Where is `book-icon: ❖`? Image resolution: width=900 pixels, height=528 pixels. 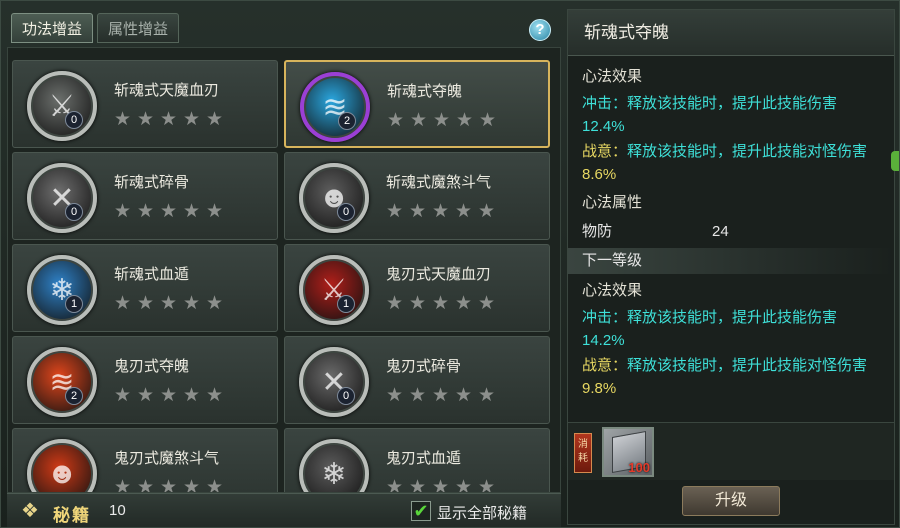
book-icon: ❖ is located at coordinates (30, 511).